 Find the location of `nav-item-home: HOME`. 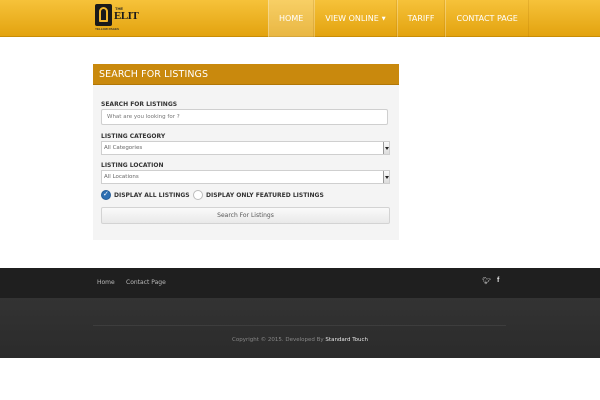

nav-item-home: HOME is located at coordinates (291, 18).